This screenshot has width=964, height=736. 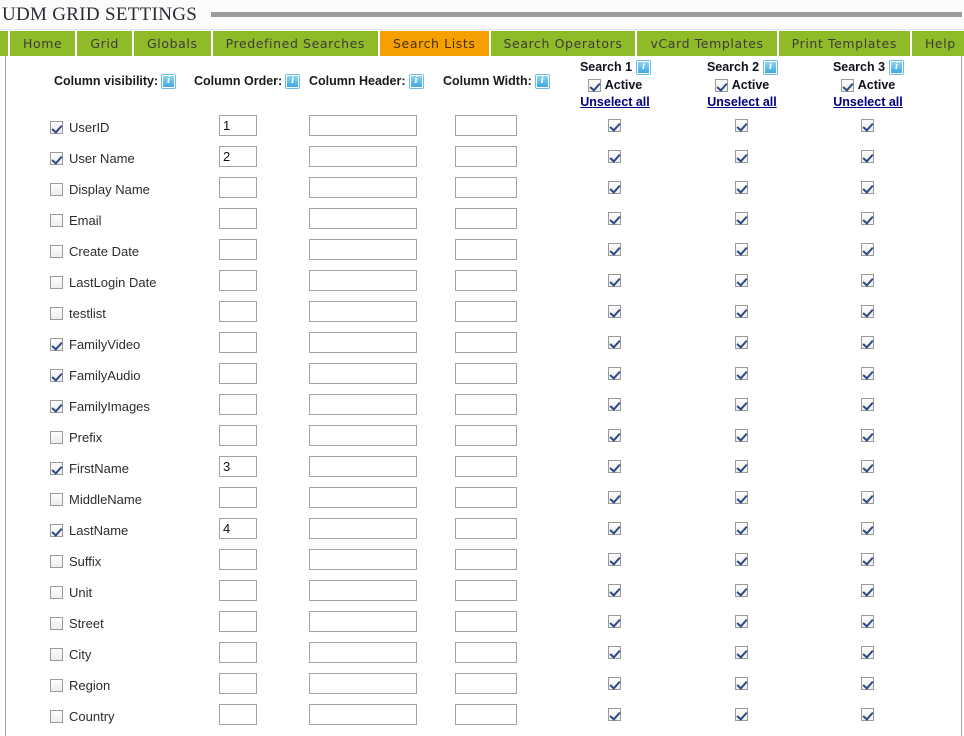 I want to click on search-active-checkbox-search2, so click(x=721, y=85).